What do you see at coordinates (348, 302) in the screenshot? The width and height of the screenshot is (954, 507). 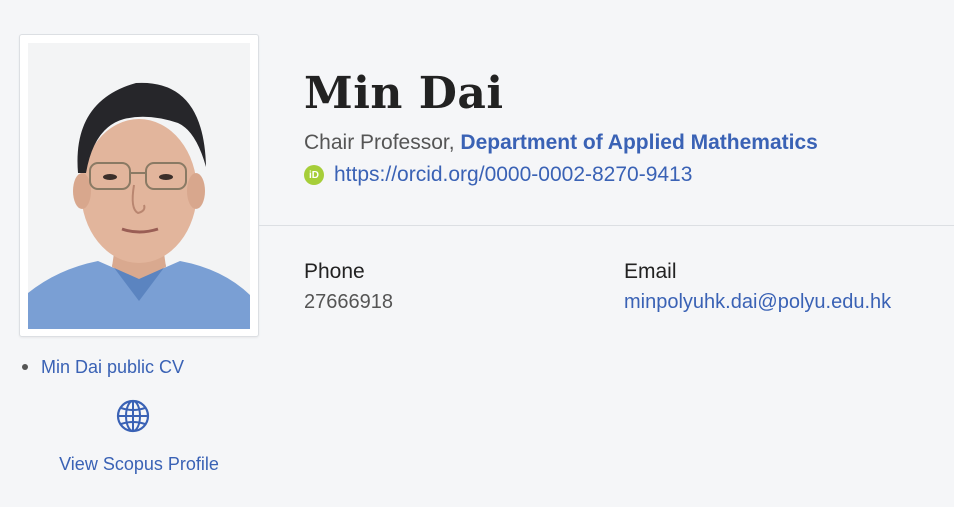 I see `phone-value: 27666918` at bounding box center [348, 302].